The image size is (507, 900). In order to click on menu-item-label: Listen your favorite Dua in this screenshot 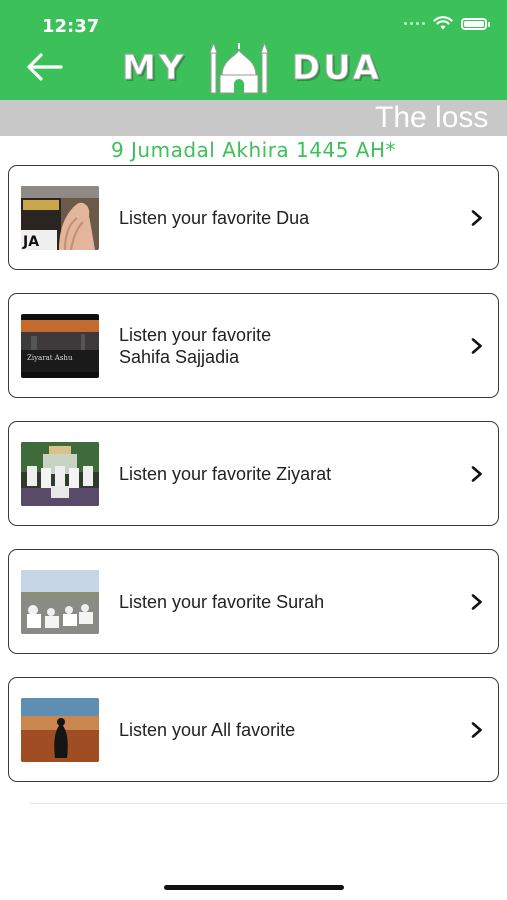, I will do `click(214, 217)`.